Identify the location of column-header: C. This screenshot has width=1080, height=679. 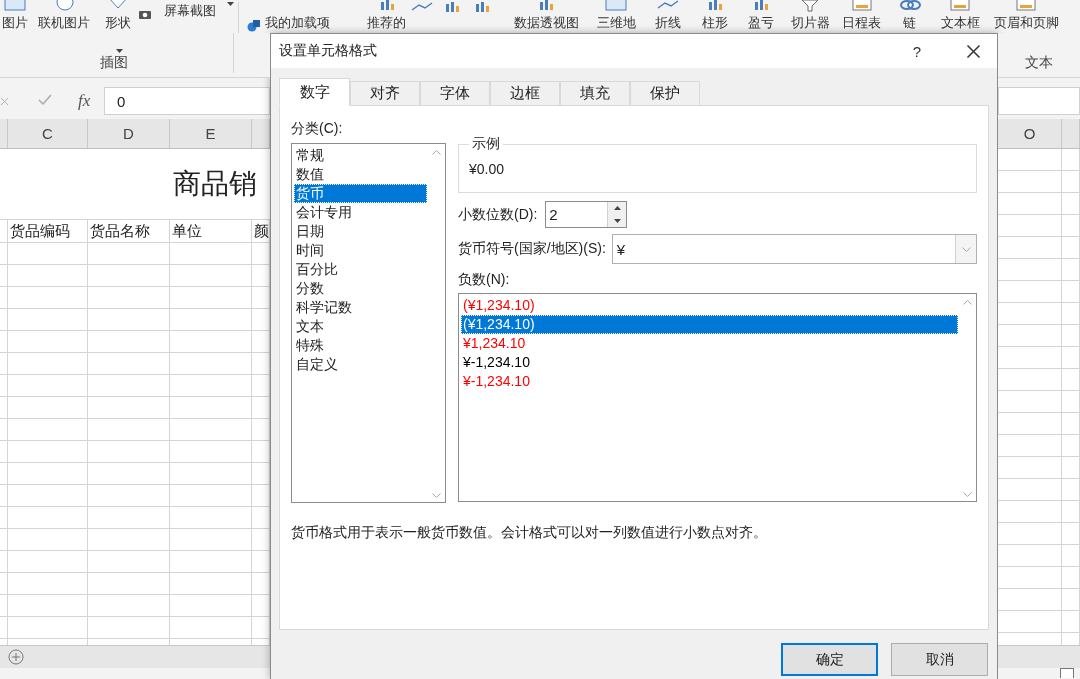
(48, 133).